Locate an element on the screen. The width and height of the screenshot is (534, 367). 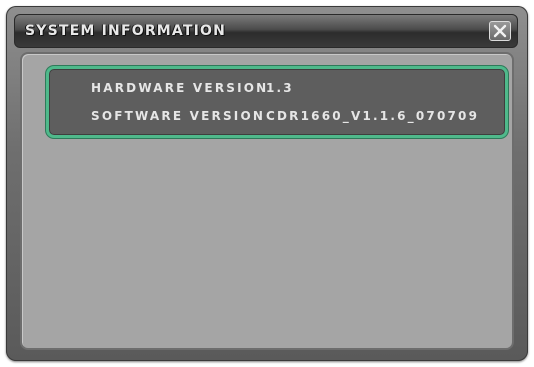
close-icon is located at coordinates (500, 31).